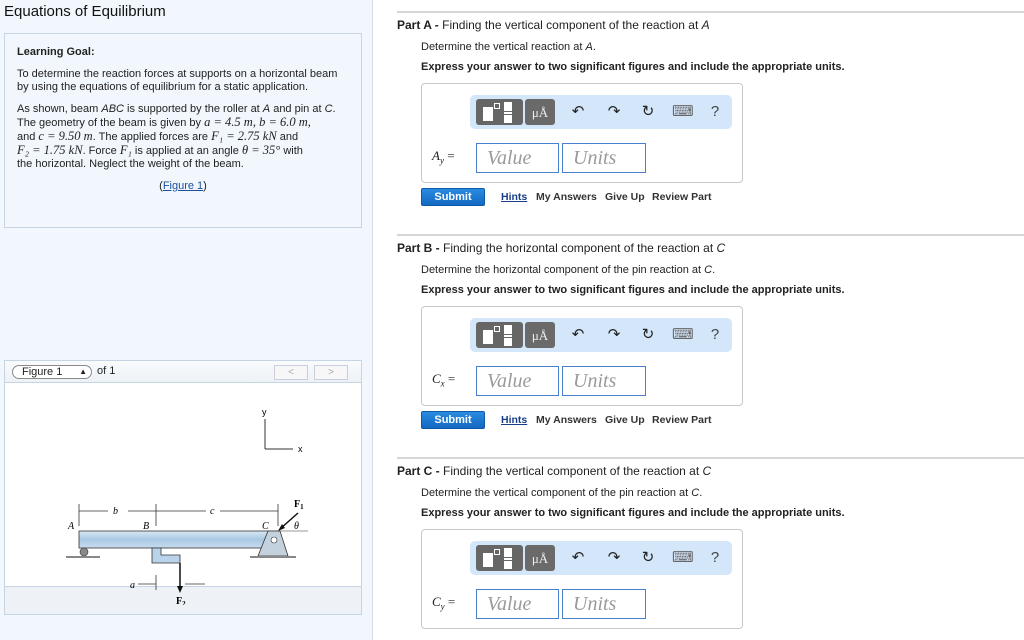  I want to click on figure-1-link: Figure 1, so click(183, 186).